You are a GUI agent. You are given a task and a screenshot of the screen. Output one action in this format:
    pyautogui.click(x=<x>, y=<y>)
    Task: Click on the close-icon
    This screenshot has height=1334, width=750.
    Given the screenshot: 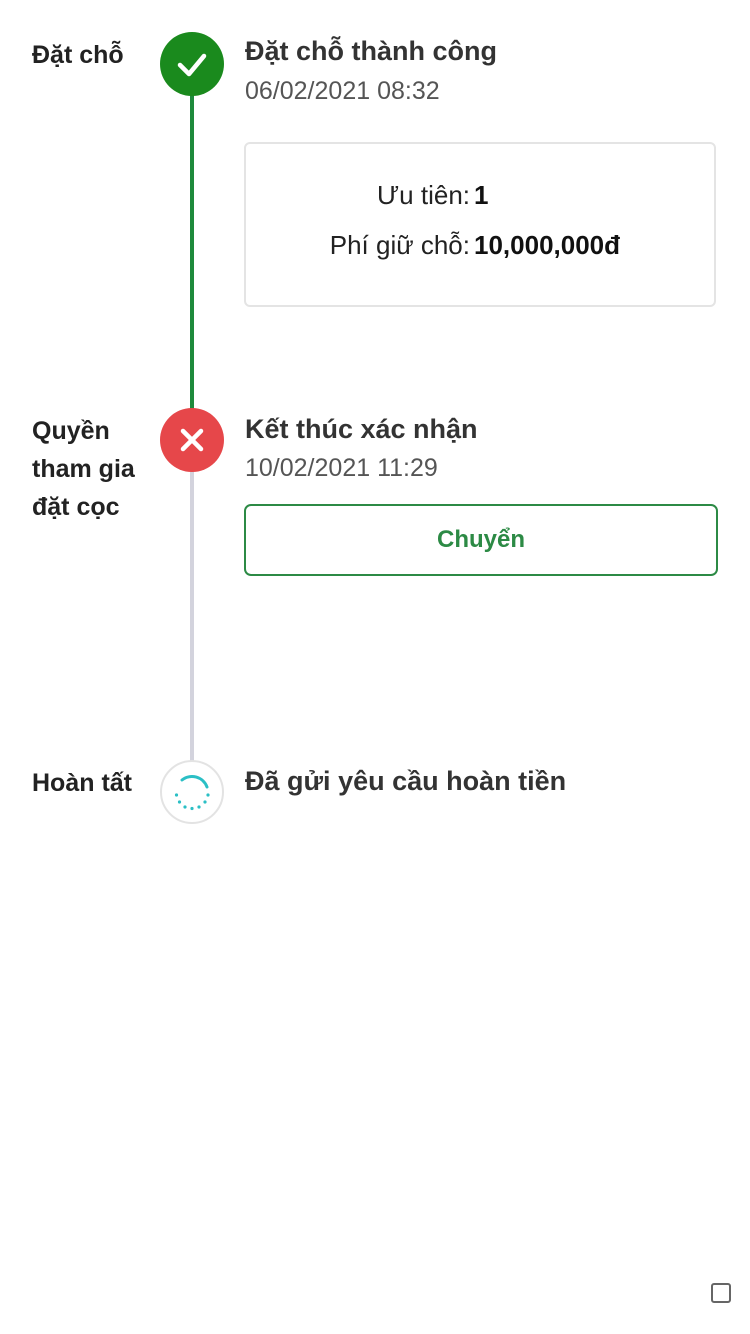 What is the action you would take?
    pyautogui.click(x=192, y=440)
    